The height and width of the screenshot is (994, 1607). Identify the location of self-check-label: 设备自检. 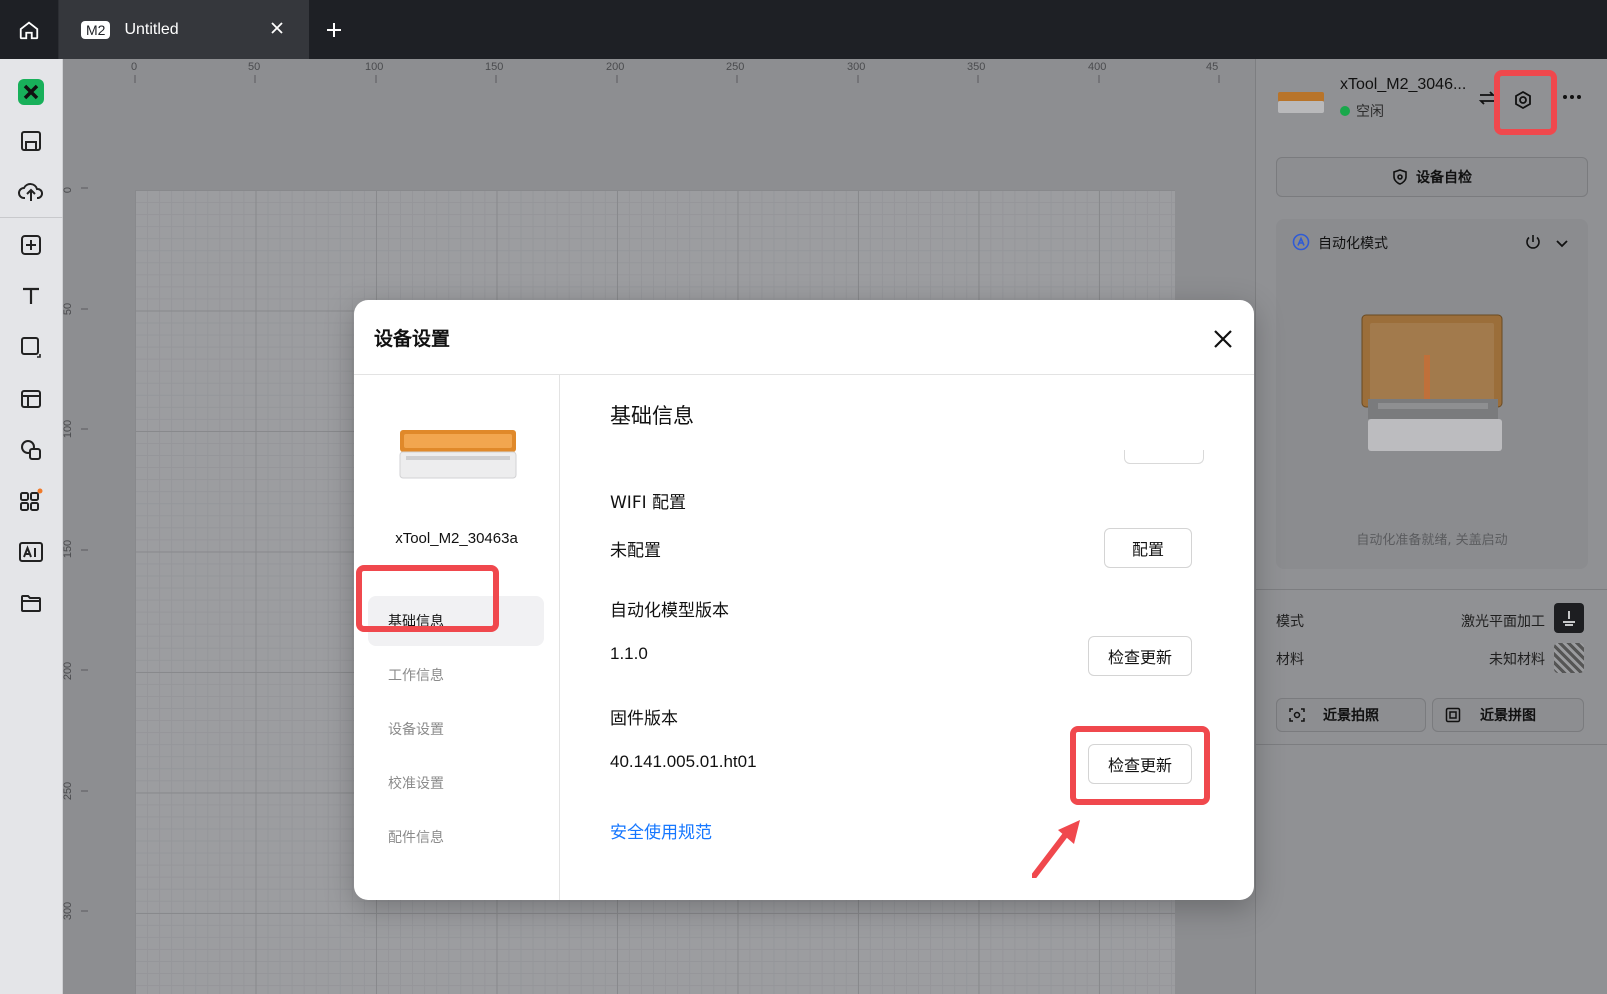
(1444, 178).